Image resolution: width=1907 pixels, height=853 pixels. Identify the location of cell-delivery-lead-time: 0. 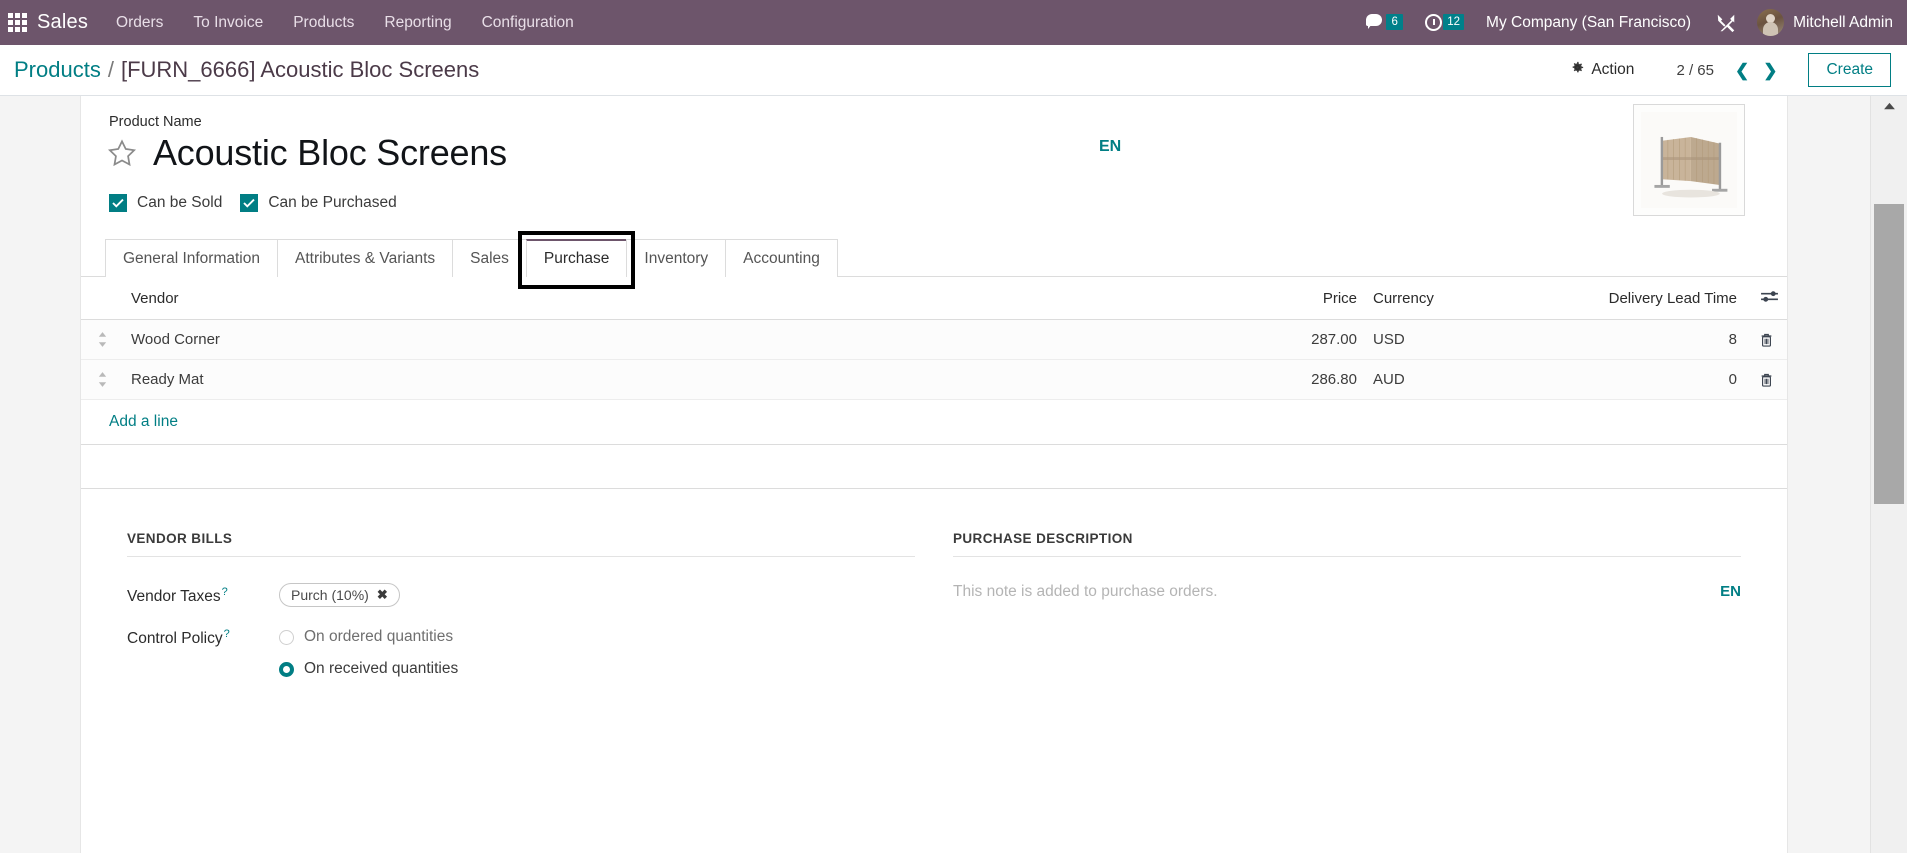
(1620, 379).